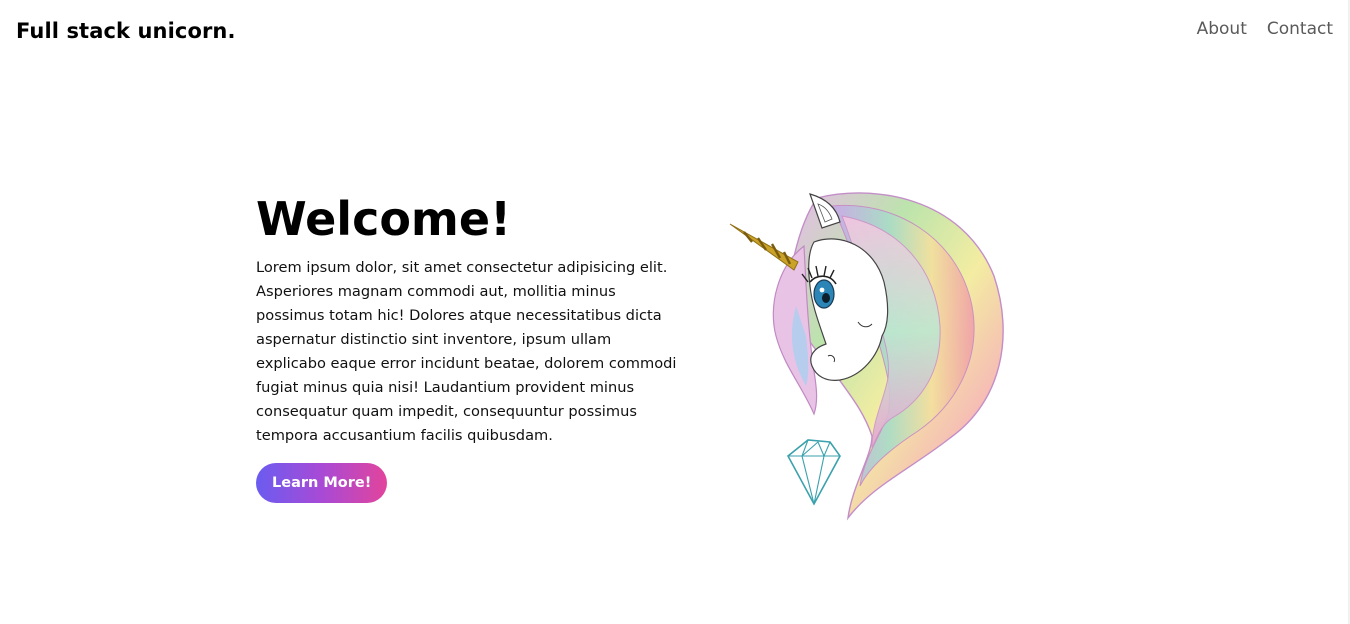 The height and width of the screenshot is (624, 1350). I want to click on hero-title: Welcome!, so click(384, 219).